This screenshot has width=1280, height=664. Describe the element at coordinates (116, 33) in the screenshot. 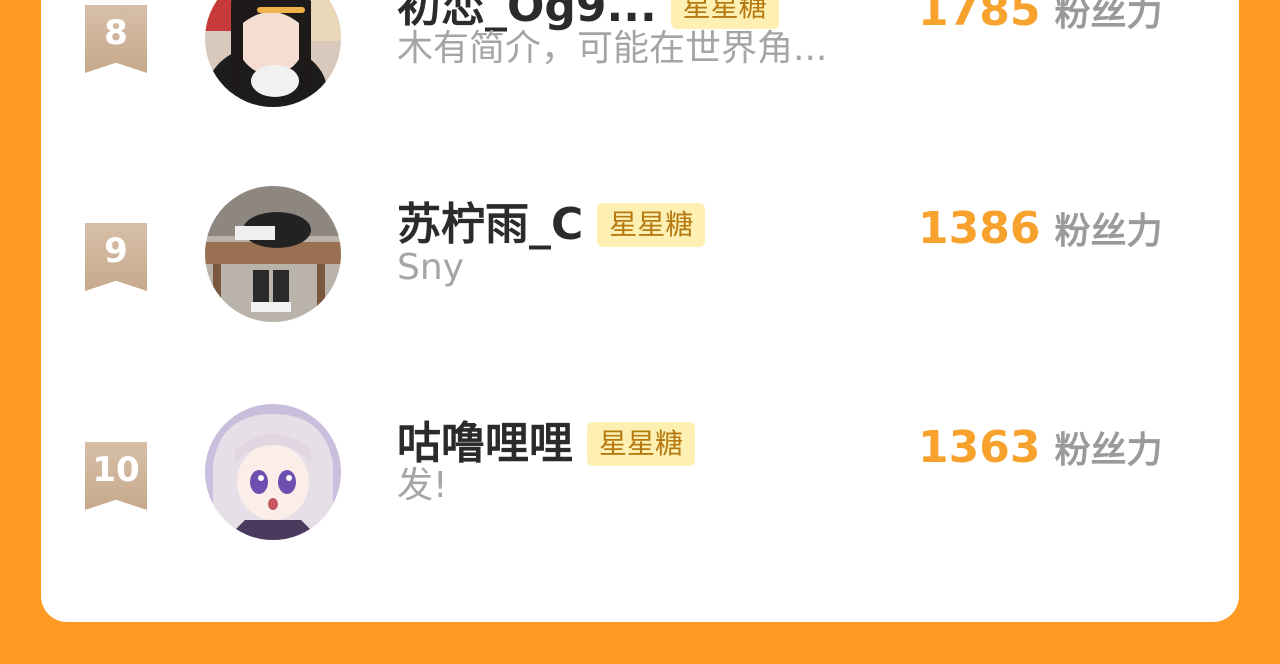

I see `rank-number: 8` at that location.